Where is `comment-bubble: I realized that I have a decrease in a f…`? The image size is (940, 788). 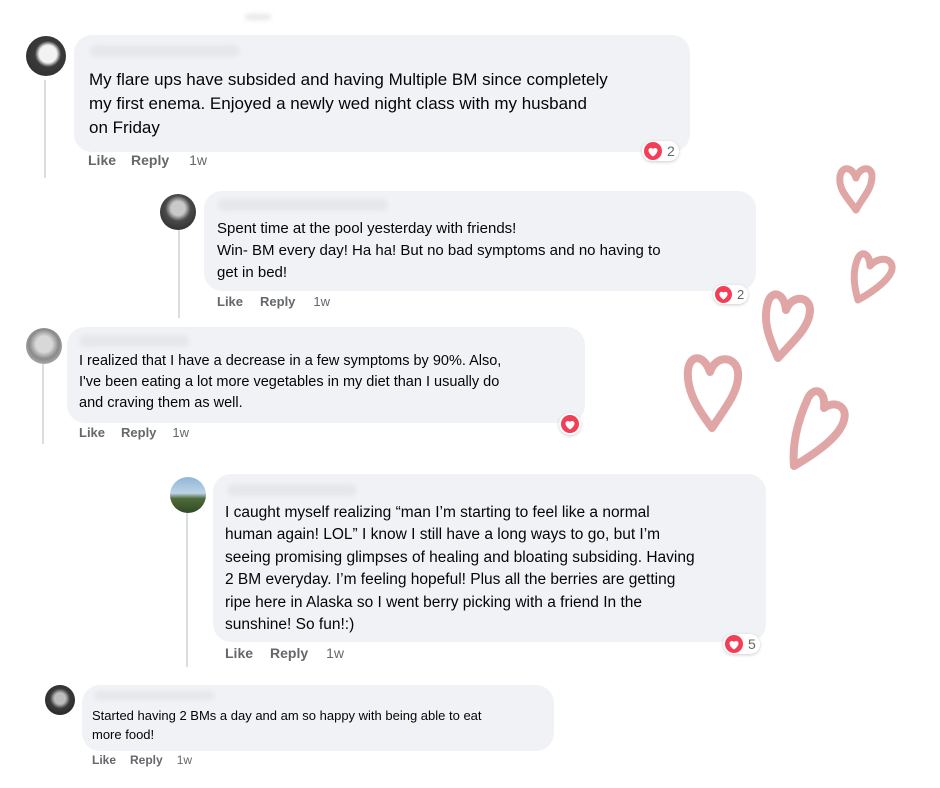
comment-bubble: I realized that I have a decrease in a f… is located at coordinates (326, 375).